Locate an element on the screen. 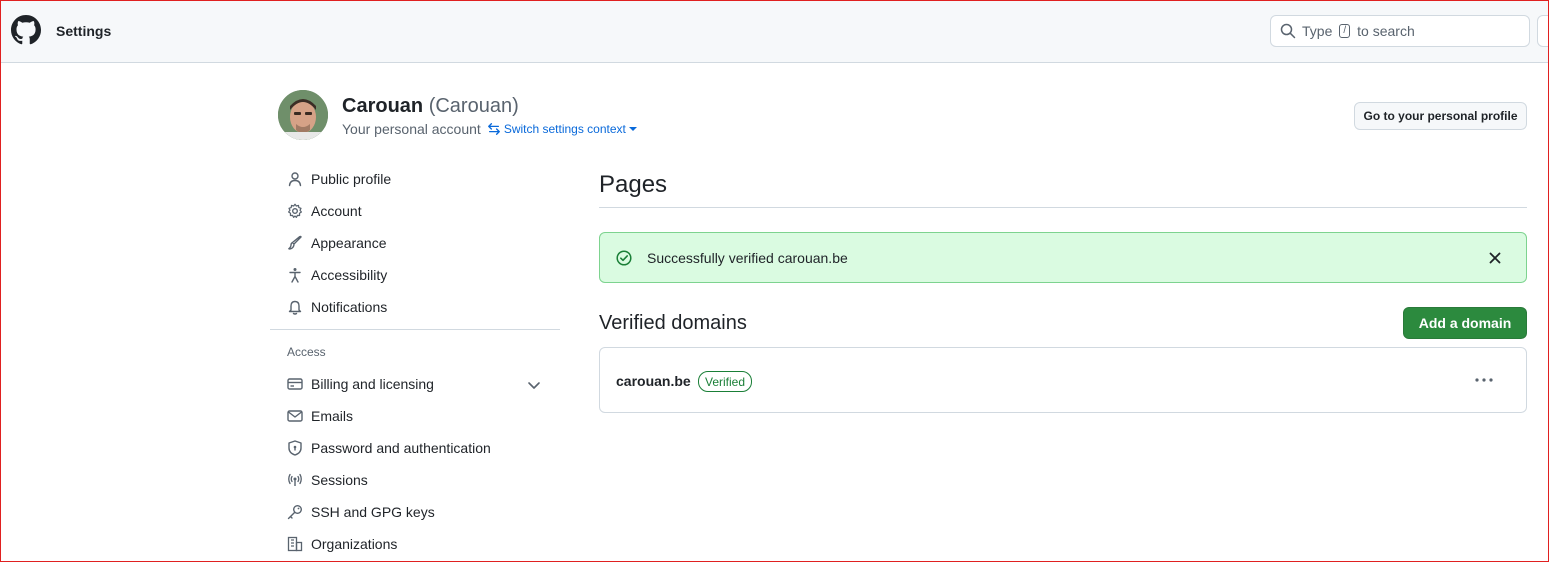 This screenshot has height=562, width=1549. github-logo-icon is located at coordinates (26, 30).